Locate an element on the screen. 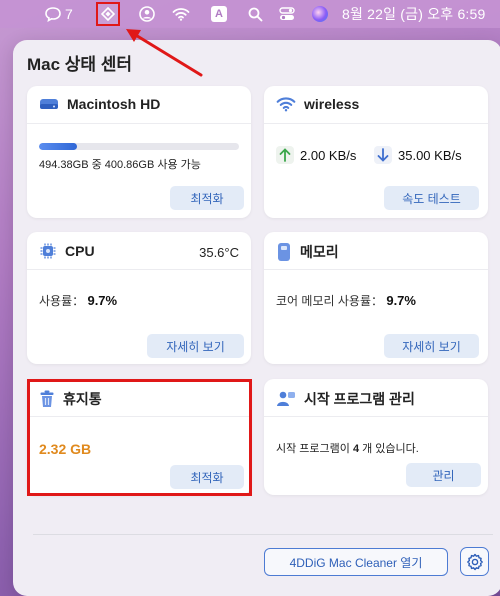 This screenshot has width=500, height=596. app-diamond-icon is located at coordinates (108, 14).